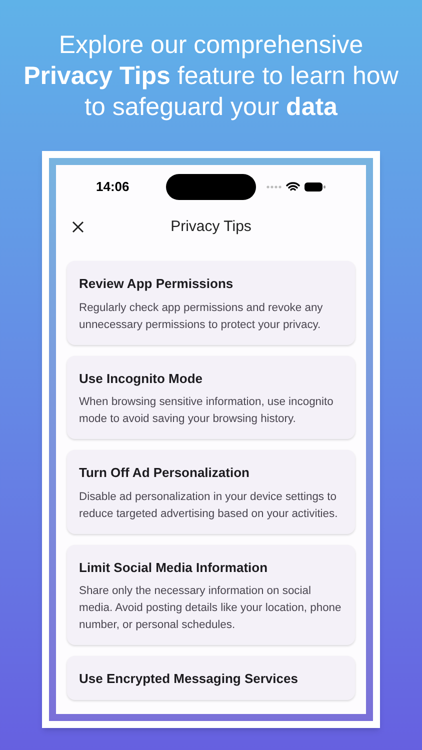 The width and height of the screenshot is (422, 750). What do you see at coordinates (274, 187) in the screenshot?
I see `cellular-signal-icon` at bounding box center [274, 187].